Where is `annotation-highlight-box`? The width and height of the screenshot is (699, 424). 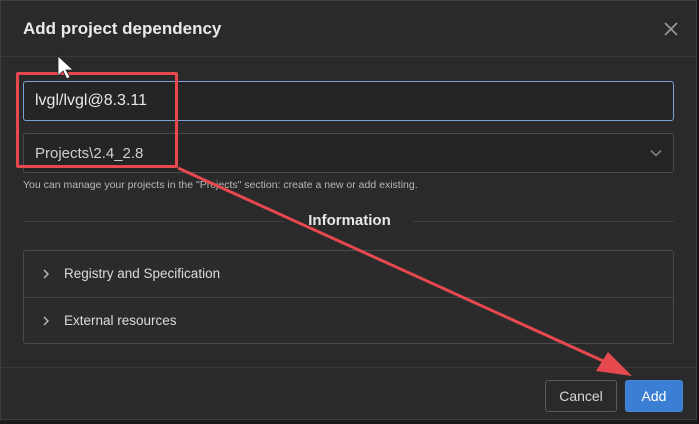
annotation-highlight-box is located at coordinates (97, 120).